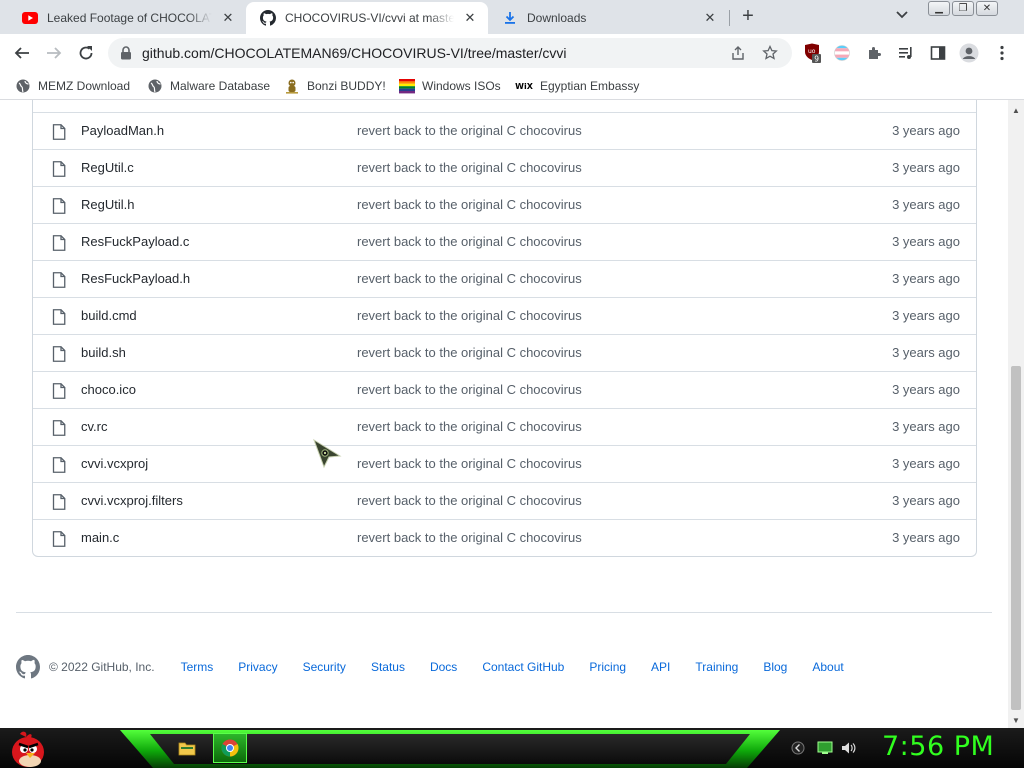  I want to click on reload-button, so click(86, 53).